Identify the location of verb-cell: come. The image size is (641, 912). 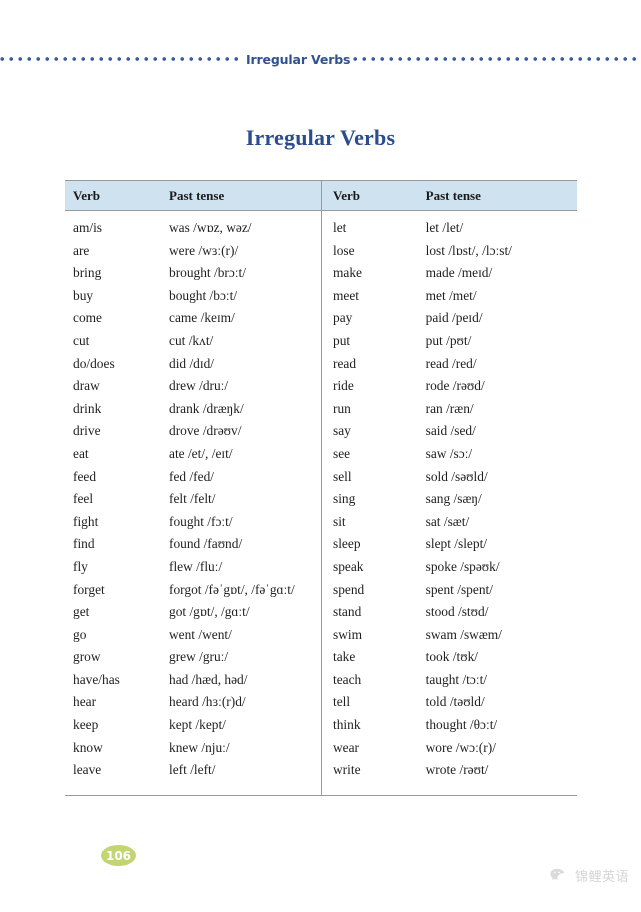
(87, 318).